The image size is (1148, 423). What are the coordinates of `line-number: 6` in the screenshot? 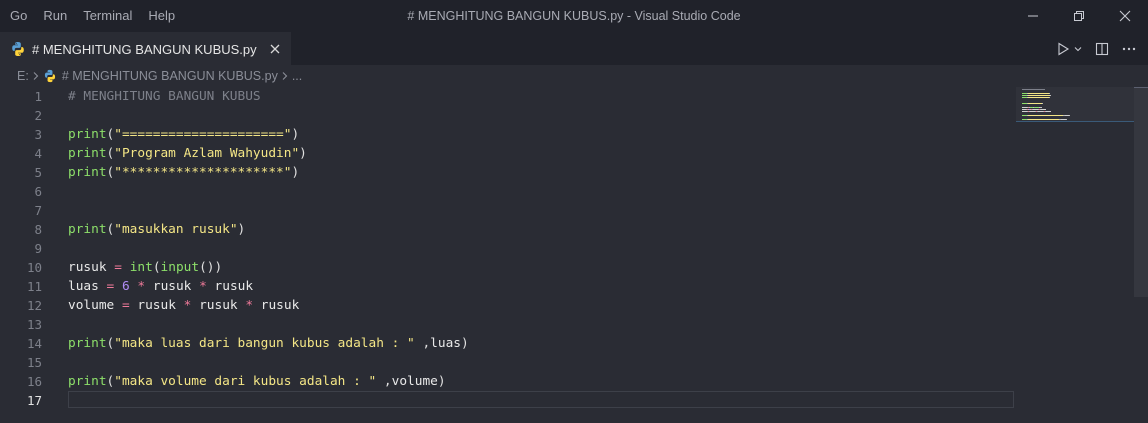 It's located at (38, 191).